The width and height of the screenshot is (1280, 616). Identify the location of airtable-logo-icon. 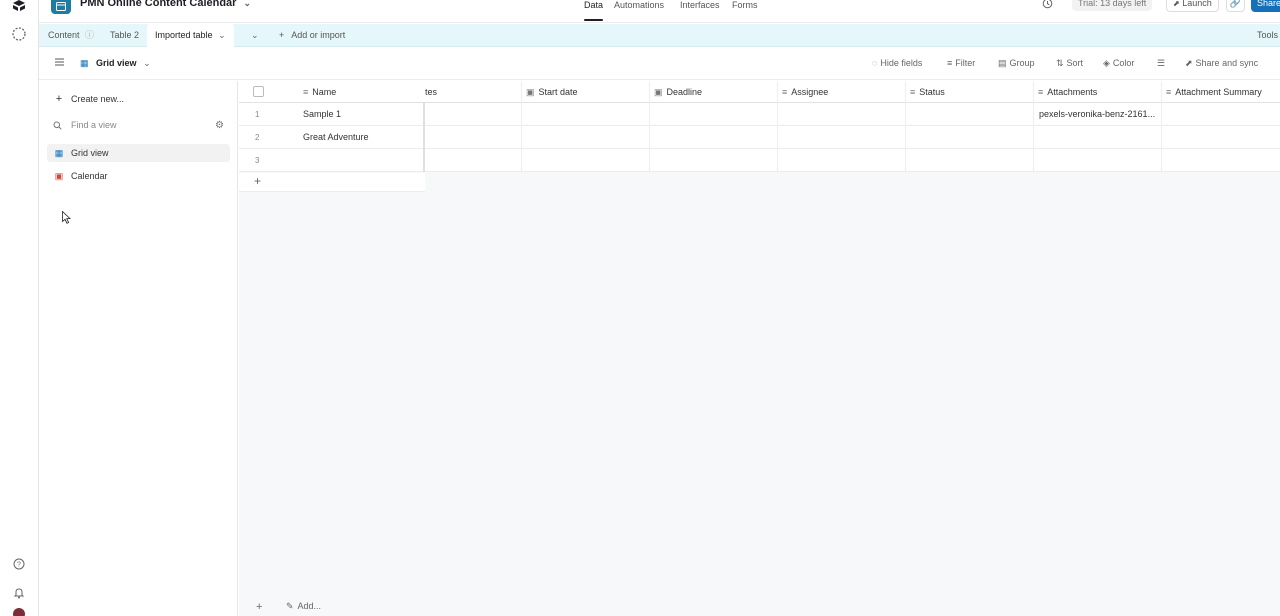
(19, 6).